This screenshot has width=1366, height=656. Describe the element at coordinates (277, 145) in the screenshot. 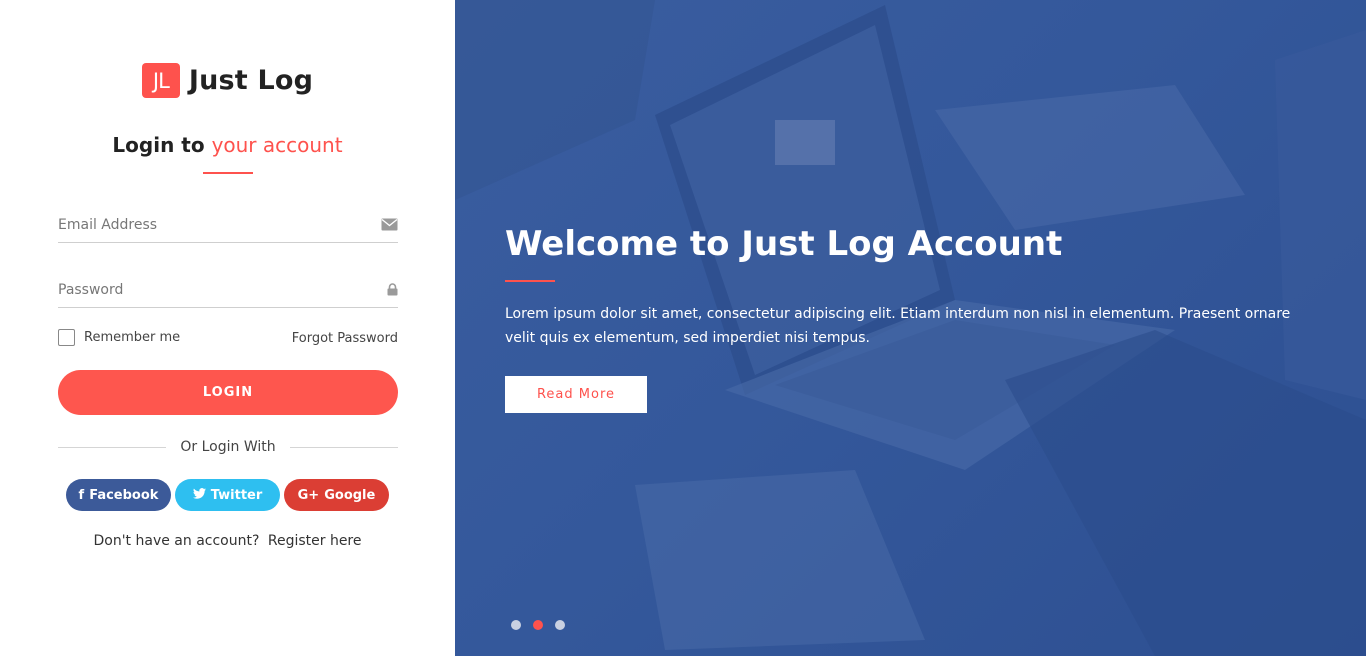

I see `login-heading-accent: your account` at that location.